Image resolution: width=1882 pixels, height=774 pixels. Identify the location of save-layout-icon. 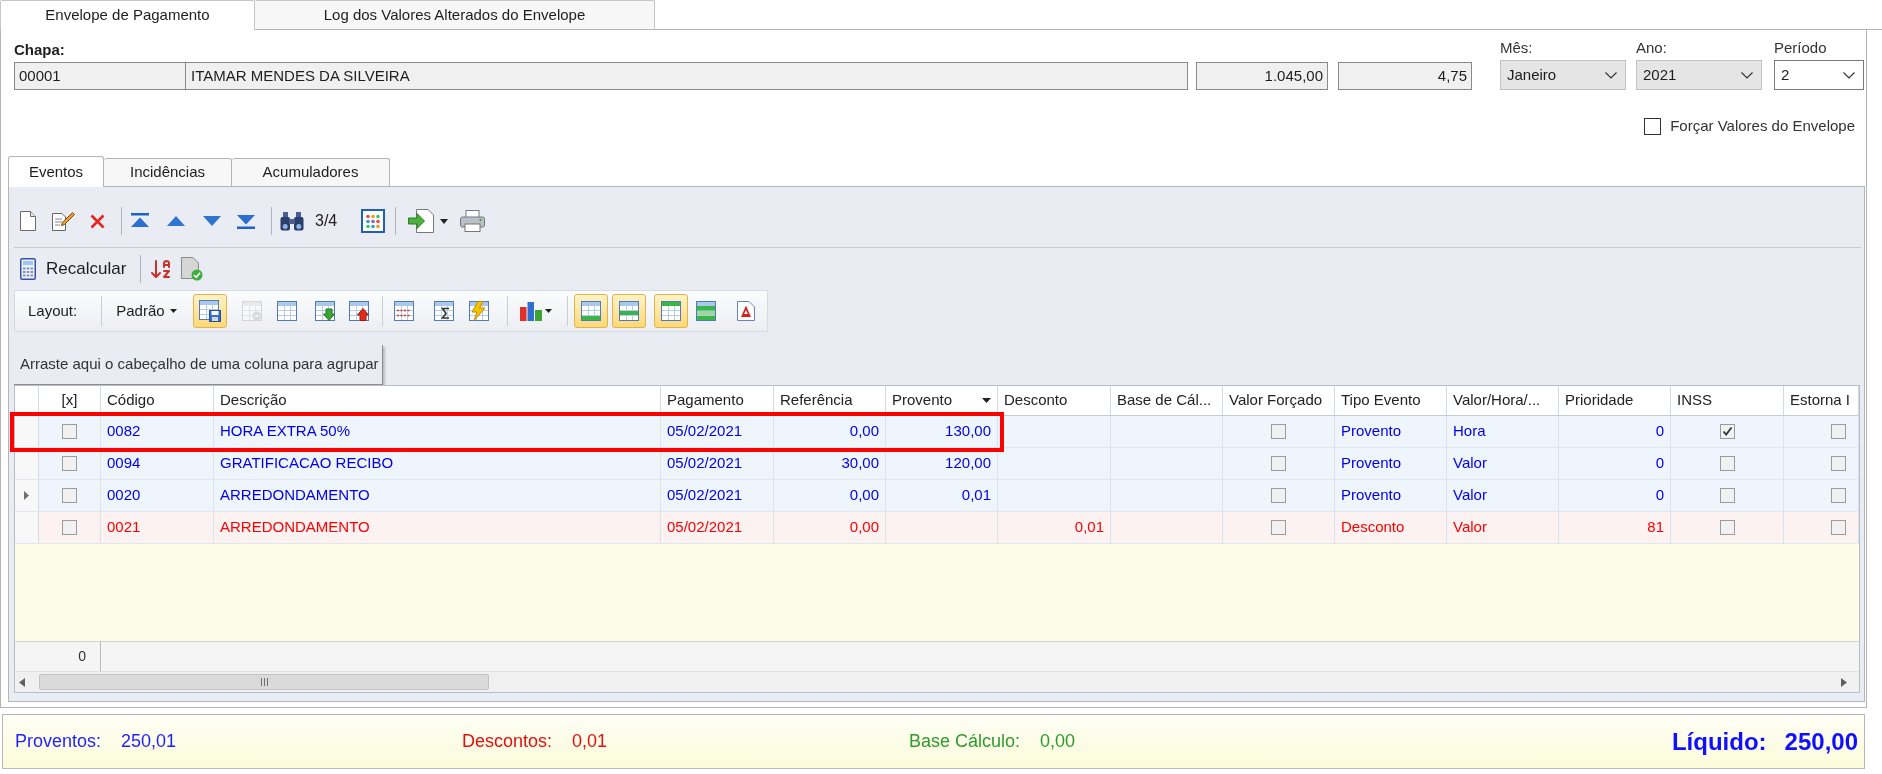
(209, 311).